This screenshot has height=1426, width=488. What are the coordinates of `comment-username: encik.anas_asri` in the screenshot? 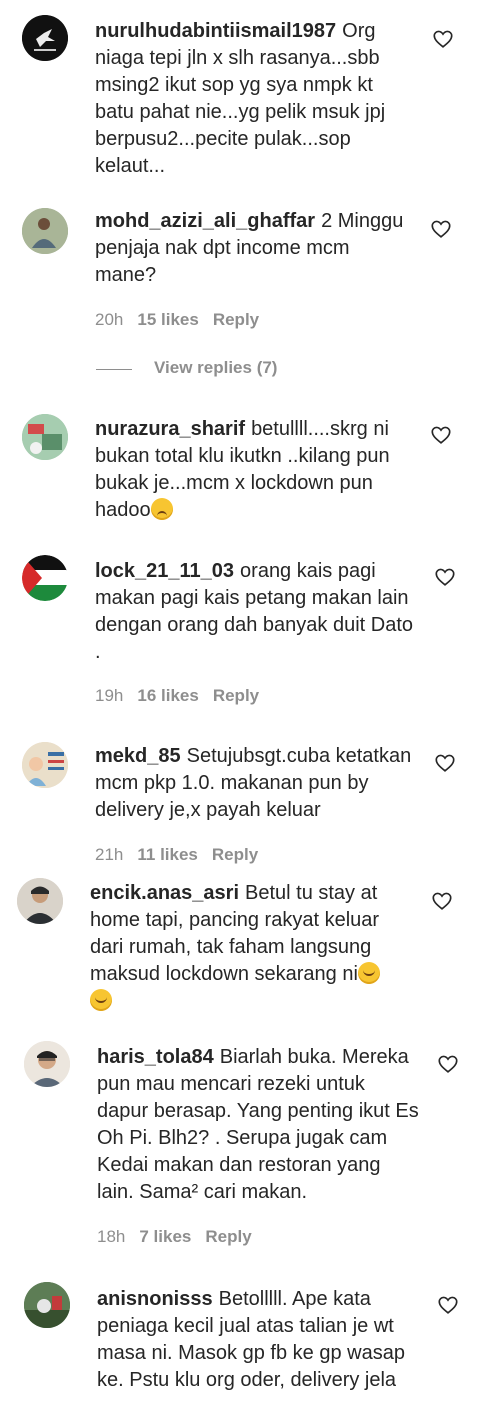 It's located at (164, 893).